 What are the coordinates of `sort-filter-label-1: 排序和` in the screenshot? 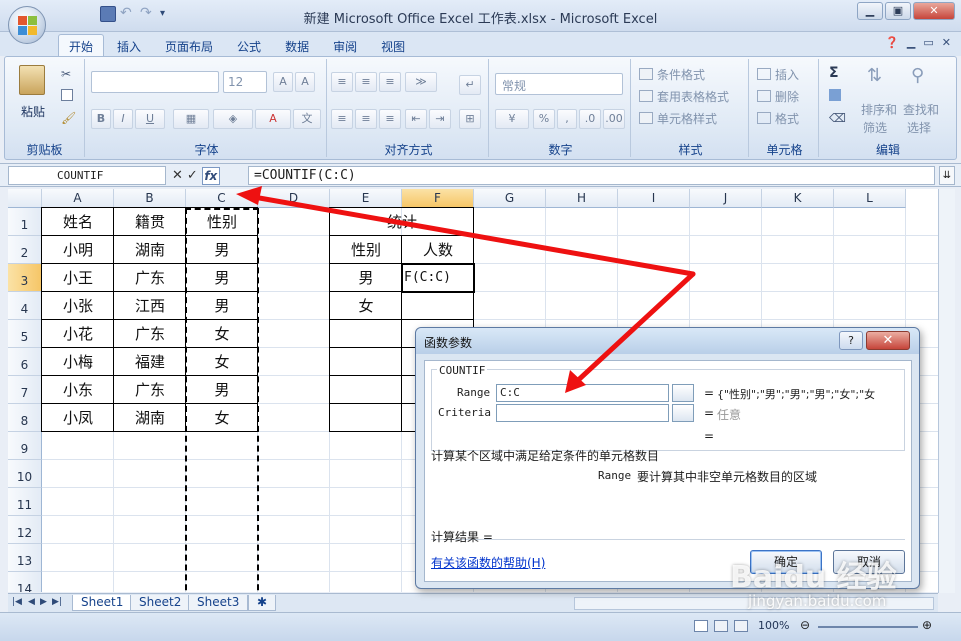 It's located at (879, 109).